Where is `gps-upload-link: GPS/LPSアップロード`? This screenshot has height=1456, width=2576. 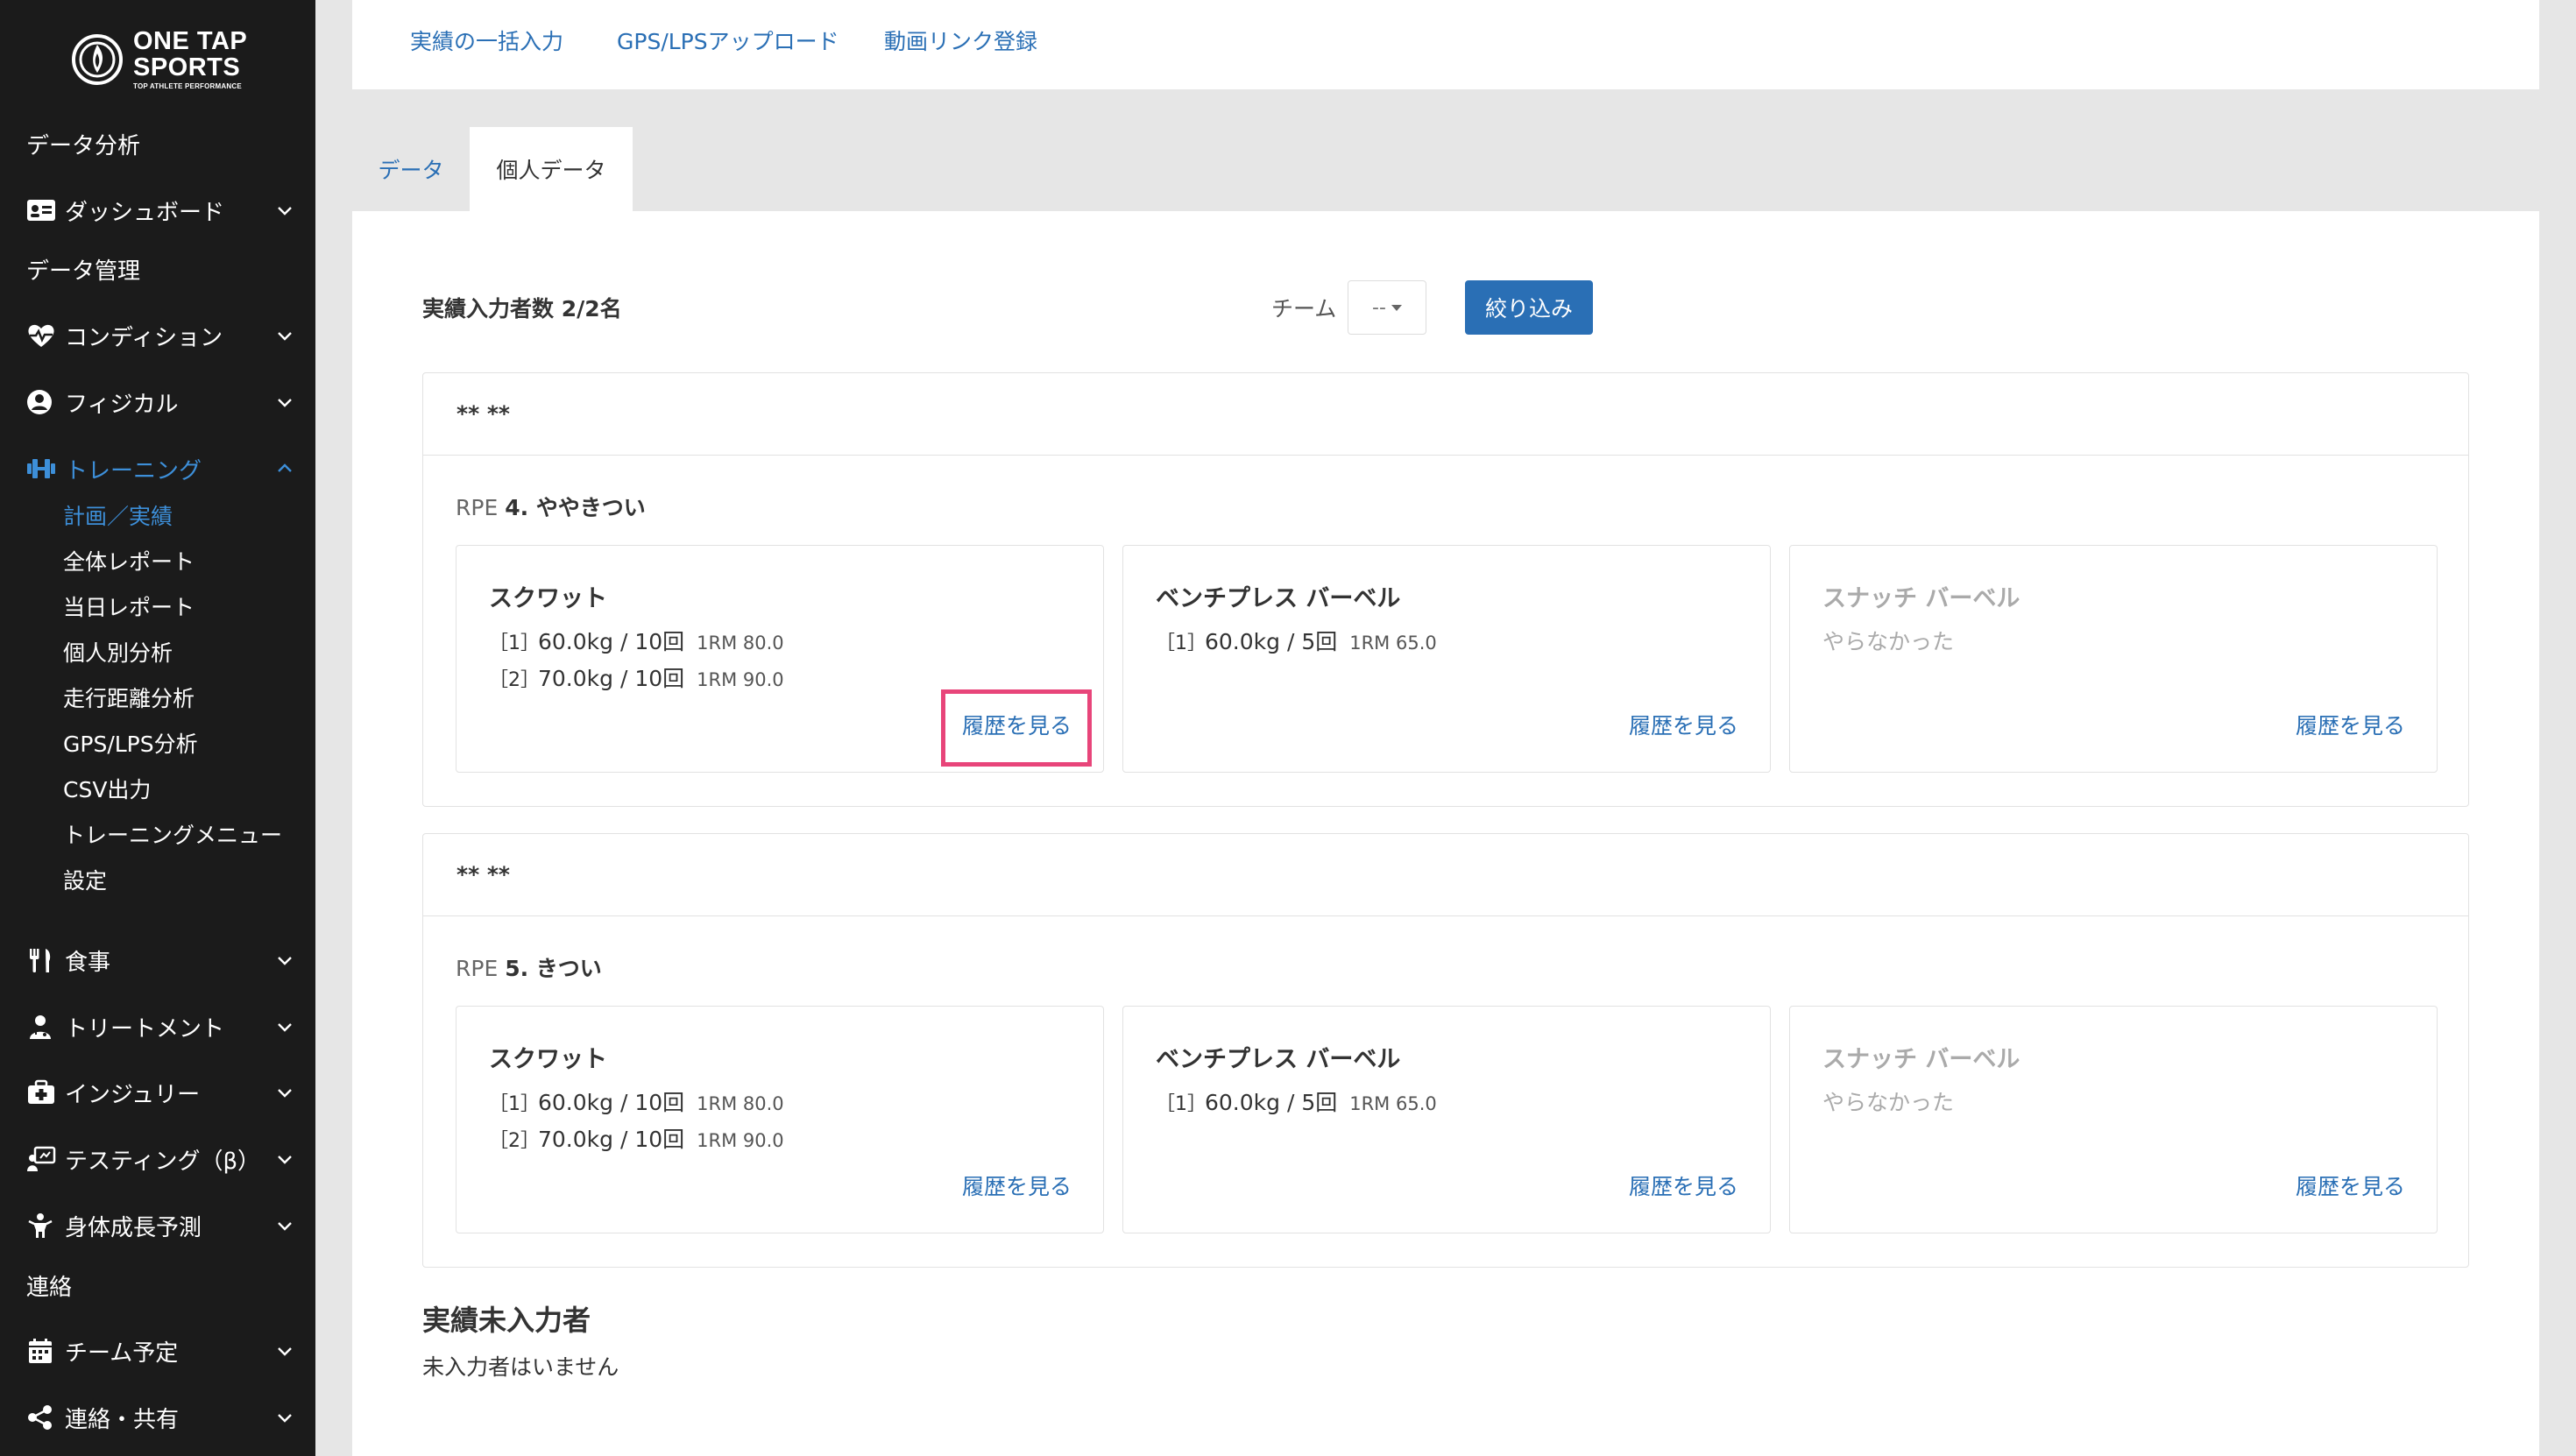
gps-upload-link: GPS/LPSアップロード is located at coordinates (728, 40).